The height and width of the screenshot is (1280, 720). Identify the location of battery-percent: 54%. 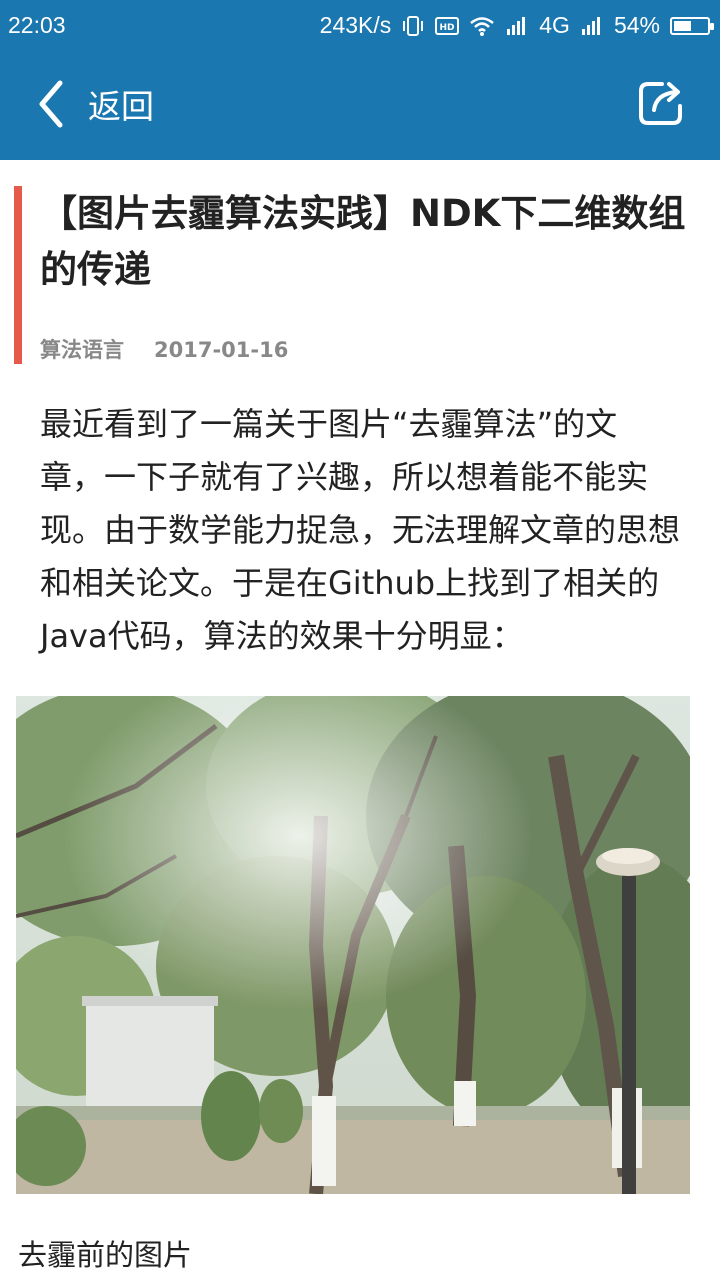
(636, 25).